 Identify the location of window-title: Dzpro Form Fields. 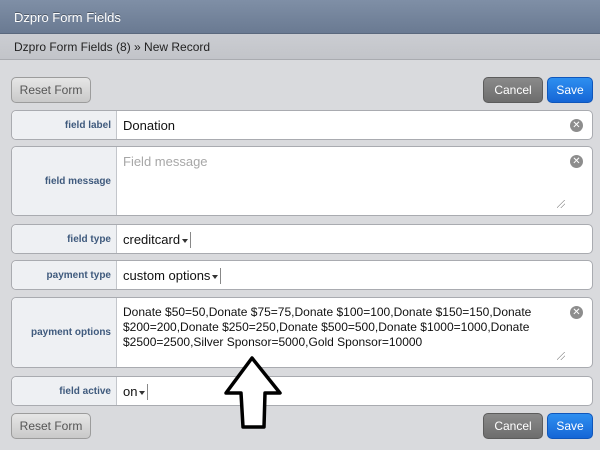
(67, 17).